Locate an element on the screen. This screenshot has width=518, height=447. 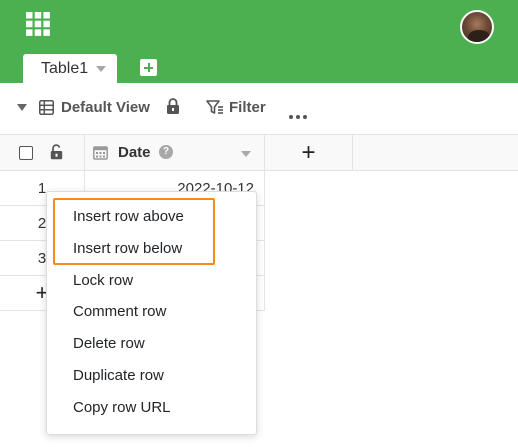
tab-label: Table1 is located at coordinates (65, 68).